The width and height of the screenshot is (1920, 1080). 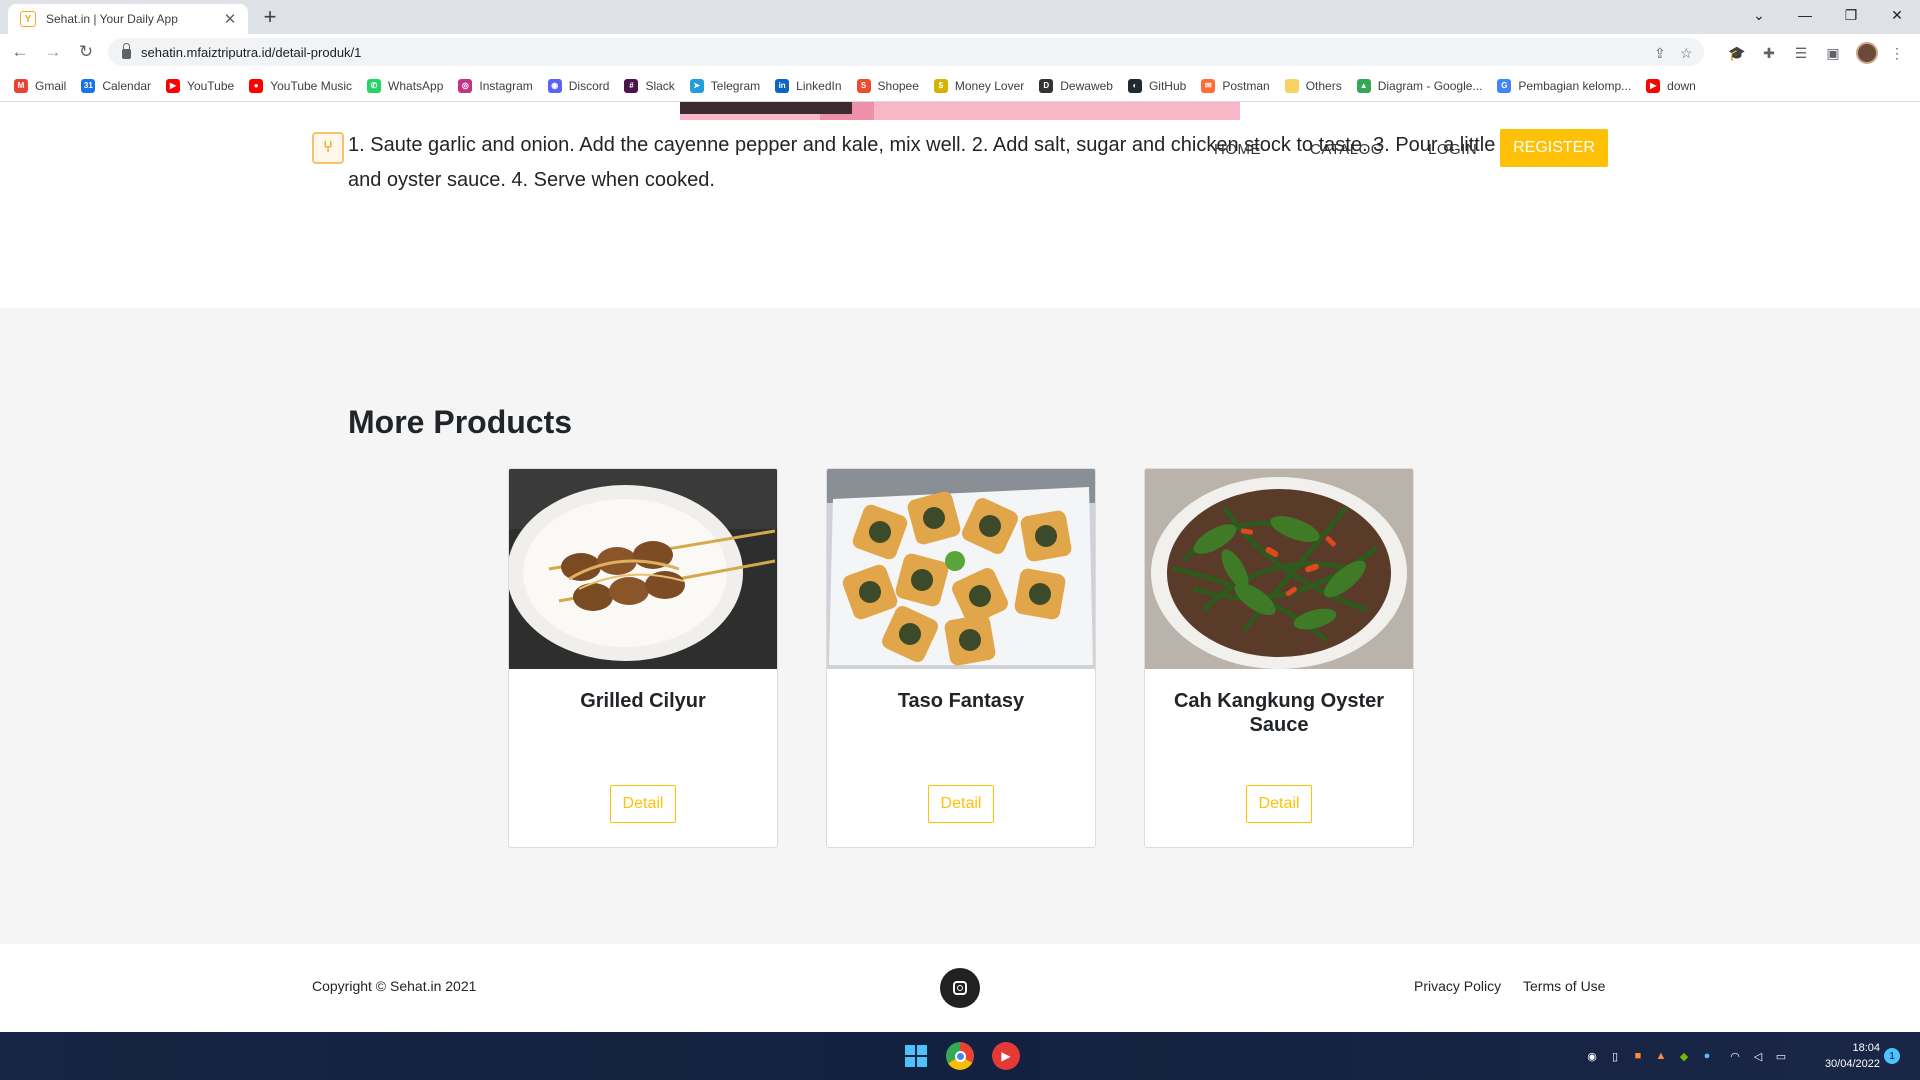 I want to click on instagram-link, so click(x=960, y=988).